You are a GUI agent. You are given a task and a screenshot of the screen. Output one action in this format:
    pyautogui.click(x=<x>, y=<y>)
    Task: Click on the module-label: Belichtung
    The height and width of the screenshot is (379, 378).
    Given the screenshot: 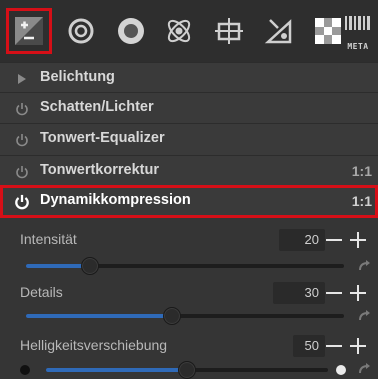 What is the action you would take?
    pyautogui.click(x=77, y=77)
    